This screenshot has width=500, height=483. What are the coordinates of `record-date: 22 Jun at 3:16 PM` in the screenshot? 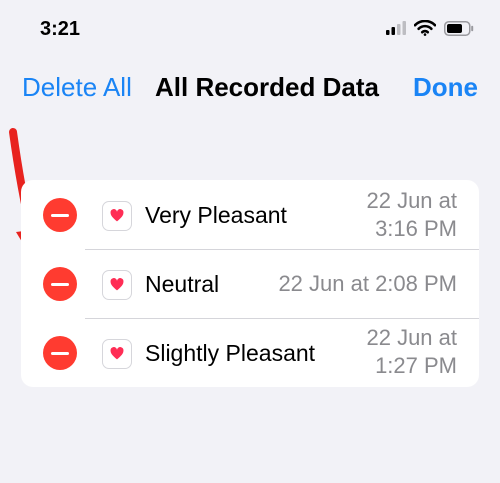 It's located at (411, 214).